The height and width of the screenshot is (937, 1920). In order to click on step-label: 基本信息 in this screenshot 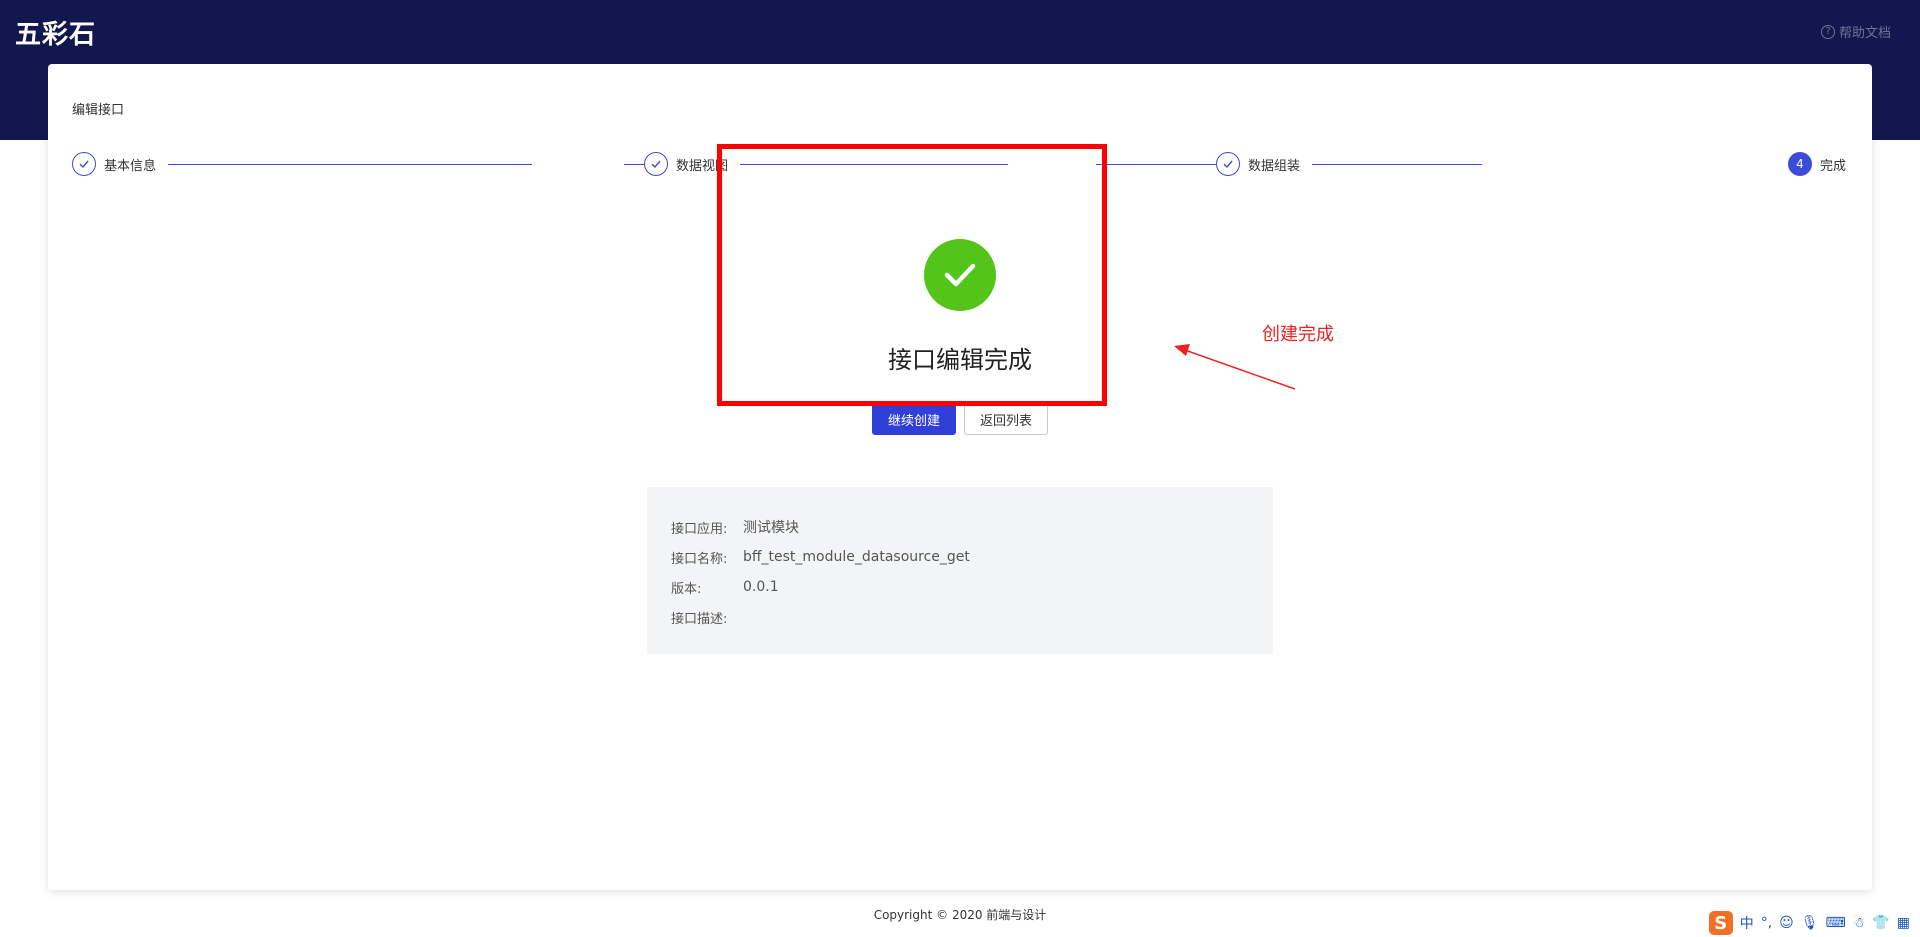, I will do `click(130, 166)`.